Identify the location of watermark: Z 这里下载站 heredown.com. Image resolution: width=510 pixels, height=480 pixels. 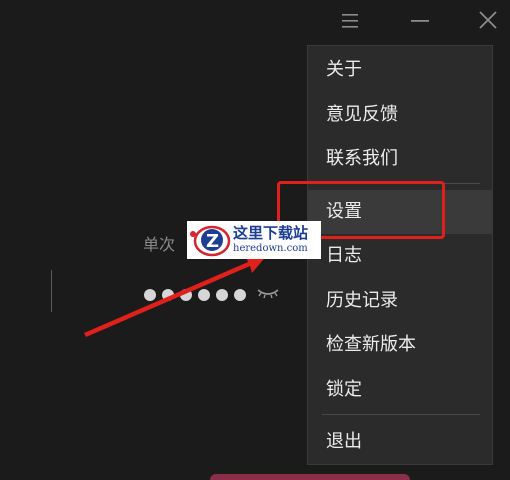
(254, 240).